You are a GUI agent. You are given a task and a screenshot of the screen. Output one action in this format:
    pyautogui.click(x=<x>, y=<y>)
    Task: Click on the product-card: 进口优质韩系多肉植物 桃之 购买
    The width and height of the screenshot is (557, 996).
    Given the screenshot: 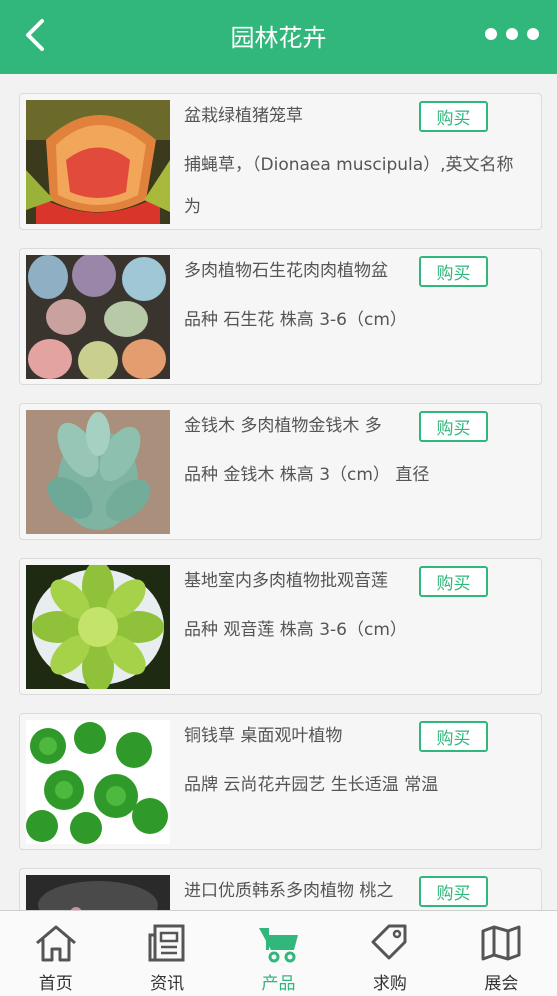 What is the action you would take?
    pyautogui.click(x=280, y=889)
    